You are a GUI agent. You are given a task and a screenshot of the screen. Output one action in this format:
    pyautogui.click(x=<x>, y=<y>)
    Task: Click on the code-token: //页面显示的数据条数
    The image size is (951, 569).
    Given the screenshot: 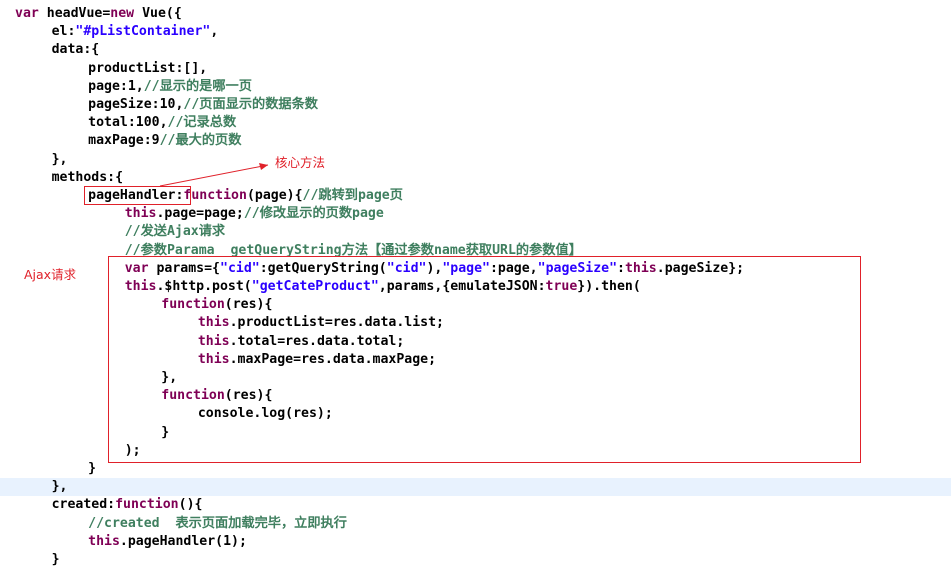 What is the action you would take?
    pyautogui.click(x=250, y=104)
    